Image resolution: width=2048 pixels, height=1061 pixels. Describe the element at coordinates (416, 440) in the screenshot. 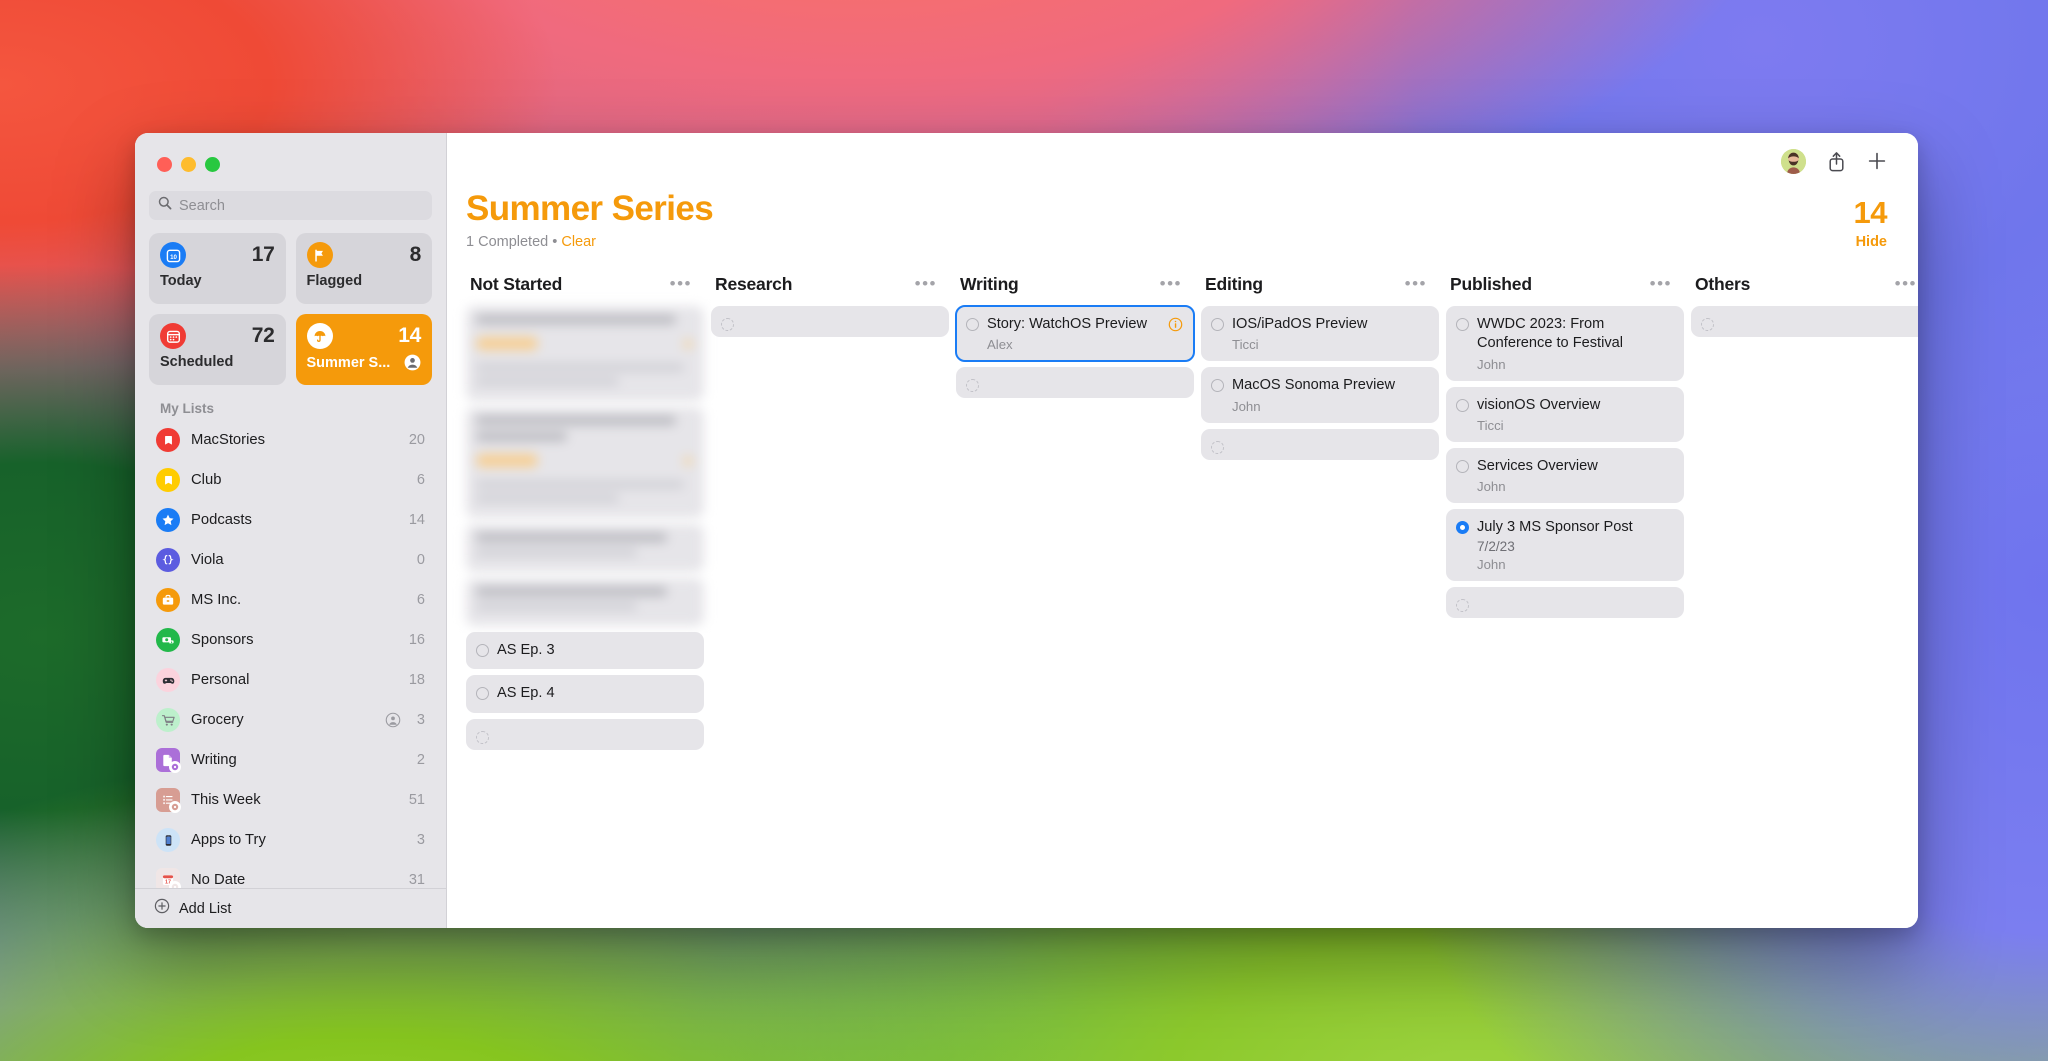

I see `sidebar-item-count: 20` at that location.